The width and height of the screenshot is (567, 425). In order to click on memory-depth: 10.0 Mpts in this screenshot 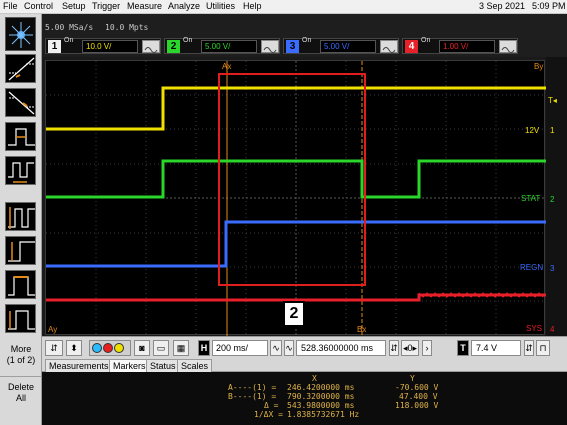, I will do `click(127, 27)`.